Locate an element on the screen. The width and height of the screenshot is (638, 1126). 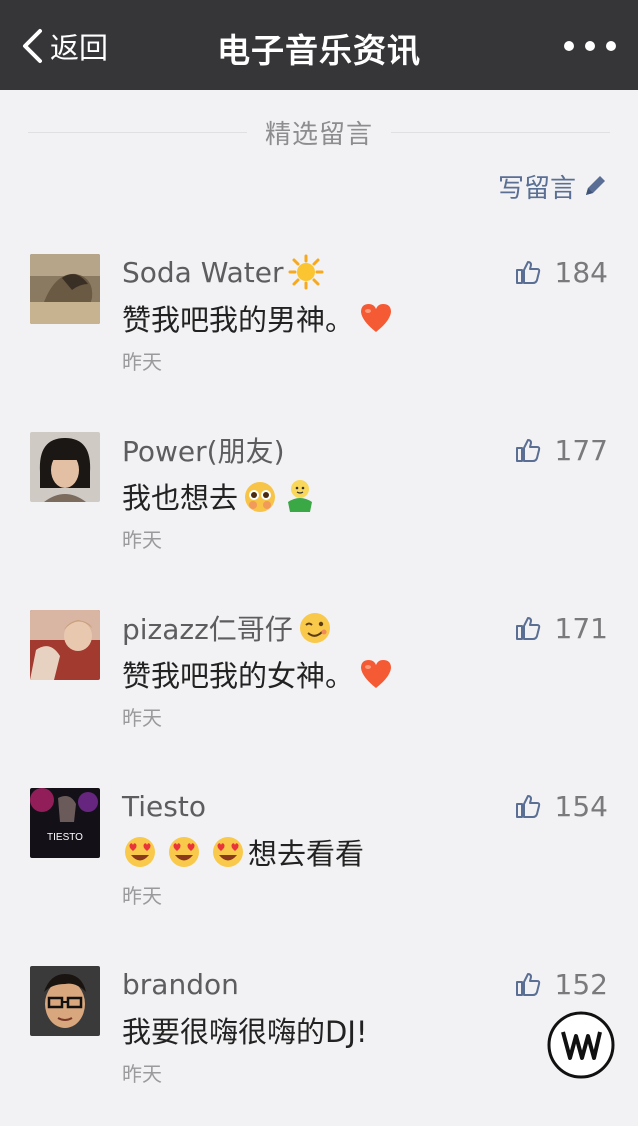
like-count: 184 is located at coordinates (581, 272).